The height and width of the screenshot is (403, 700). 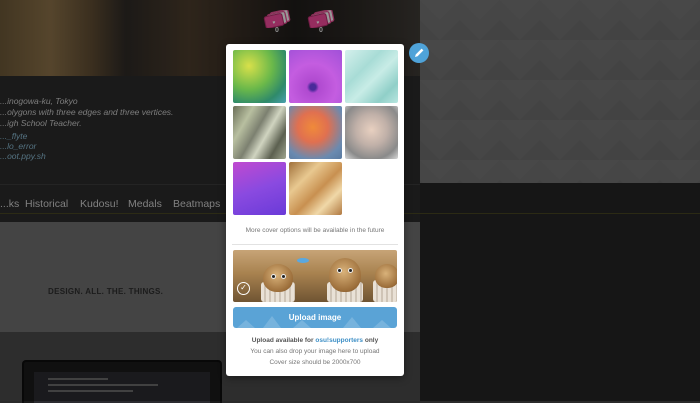 What do you see at coordinates (243, 288) in the screenshot?
I see `check-circle-icon: ✓` at bounding box center [243, 288].